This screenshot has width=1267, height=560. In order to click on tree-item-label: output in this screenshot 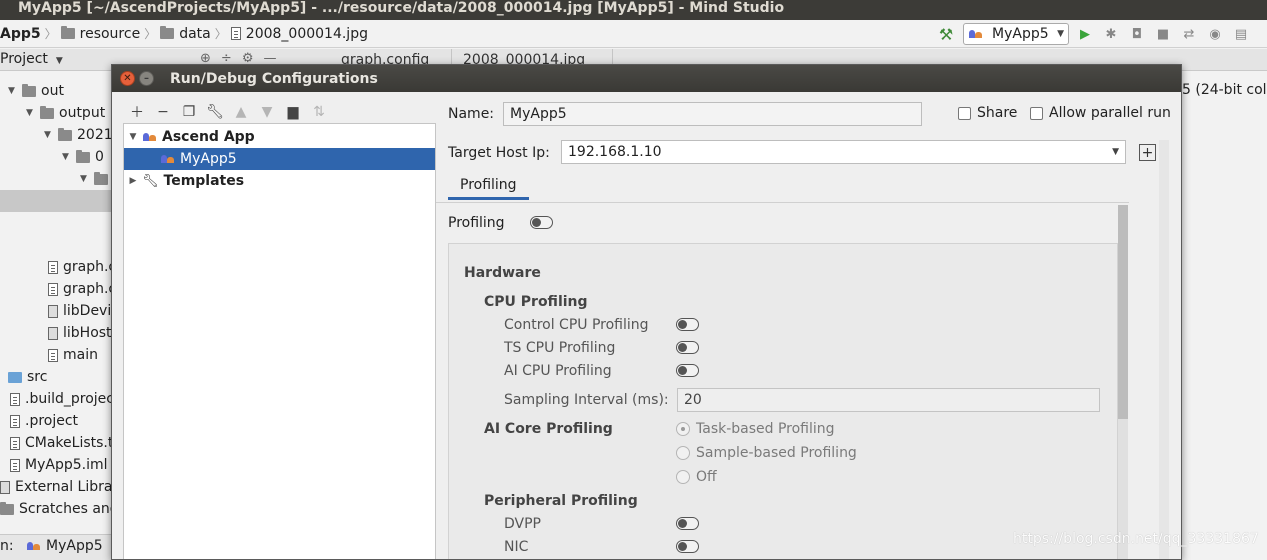, I will do `click(82, 113)`.